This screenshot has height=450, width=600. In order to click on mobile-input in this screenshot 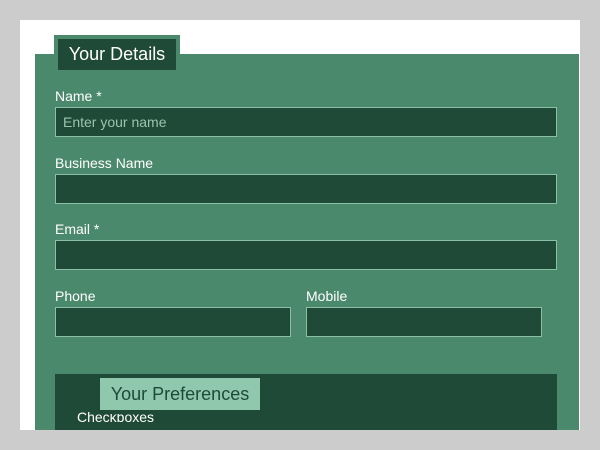, I will do `click(424, 322)`.